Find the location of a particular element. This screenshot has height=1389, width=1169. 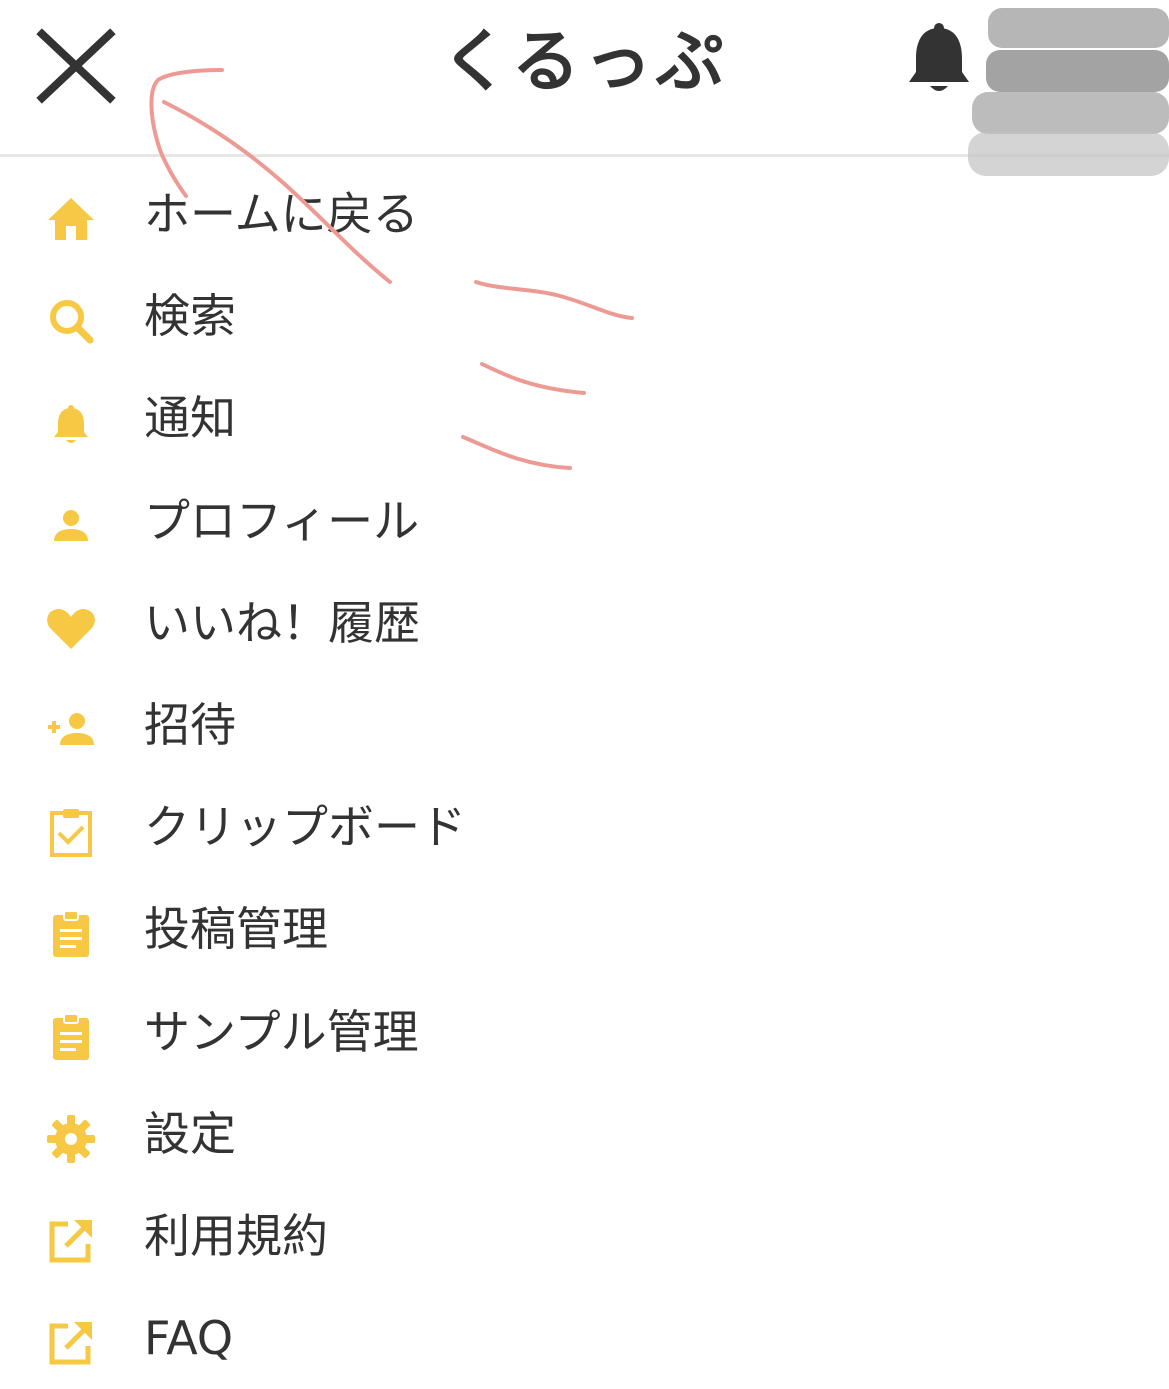

menu-item-clipboard: クリップボード is located at coordinates (584, 827).